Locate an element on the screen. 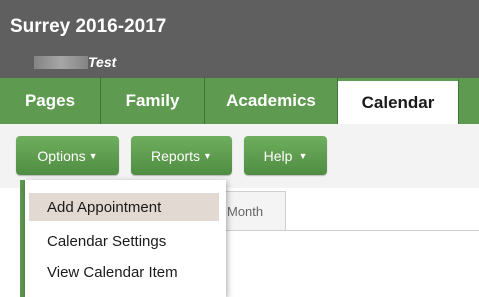 The height and width of the screenshot is (297, 479). help-button: Help ▼ is located at coordinates (285, 155).